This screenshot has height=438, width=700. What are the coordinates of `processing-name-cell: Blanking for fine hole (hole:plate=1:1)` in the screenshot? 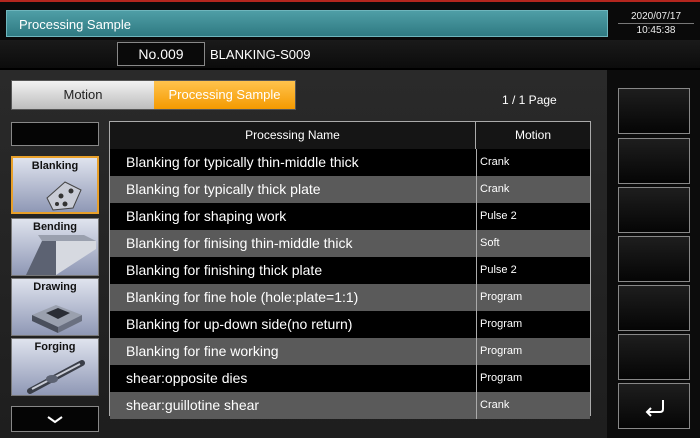 It's located at (242, 297).